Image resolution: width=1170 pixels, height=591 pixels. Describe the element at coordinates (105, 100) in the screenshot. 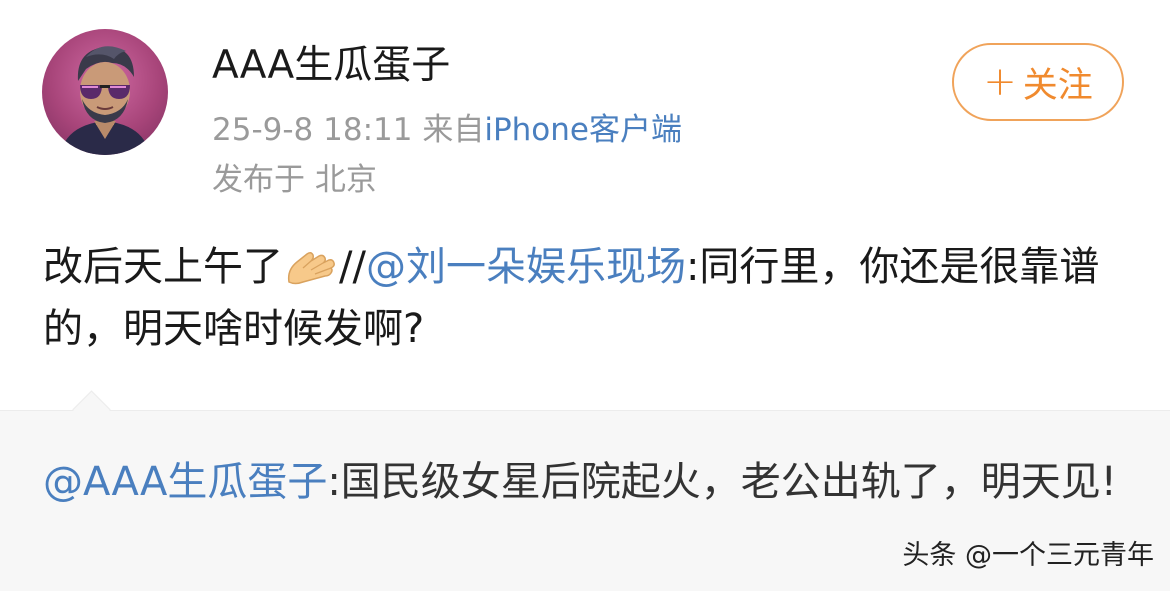

I see `avatar-image` at that location.